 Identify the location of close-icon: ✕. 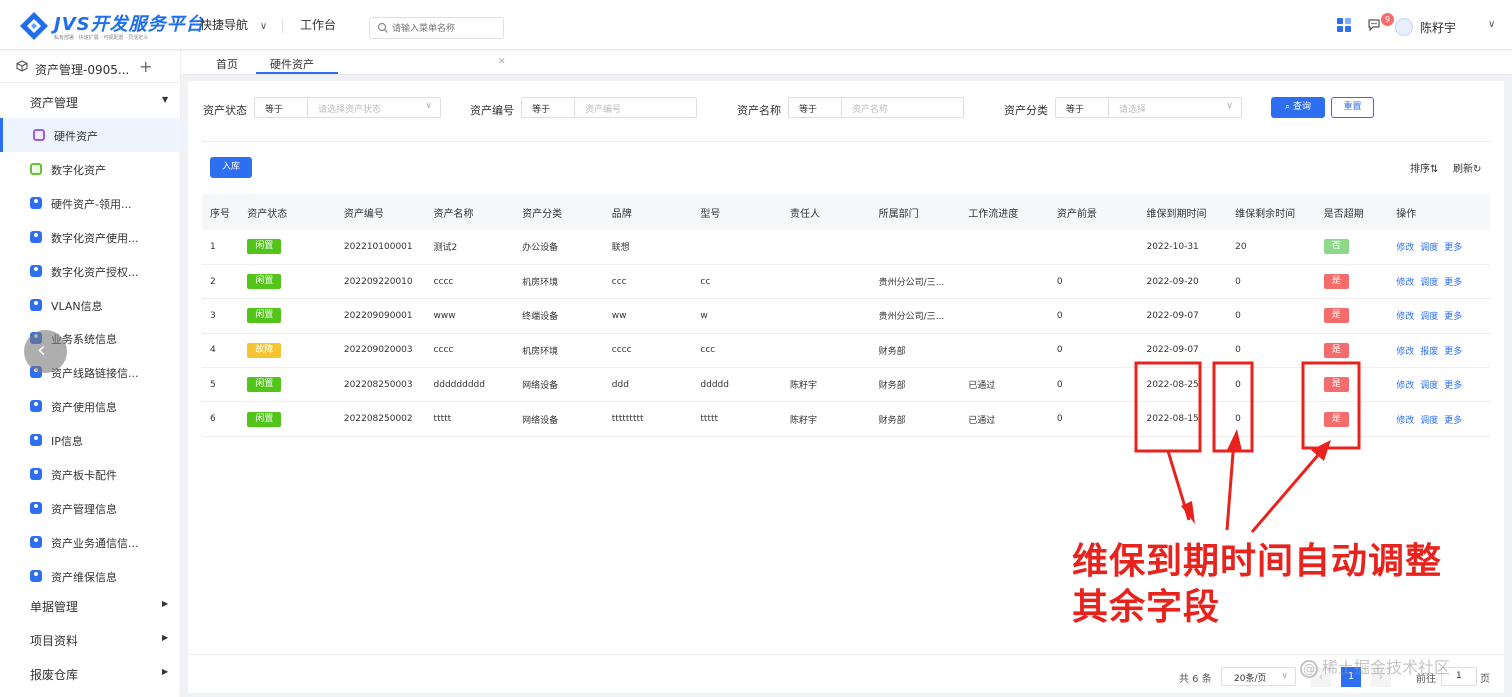
(502, 62).